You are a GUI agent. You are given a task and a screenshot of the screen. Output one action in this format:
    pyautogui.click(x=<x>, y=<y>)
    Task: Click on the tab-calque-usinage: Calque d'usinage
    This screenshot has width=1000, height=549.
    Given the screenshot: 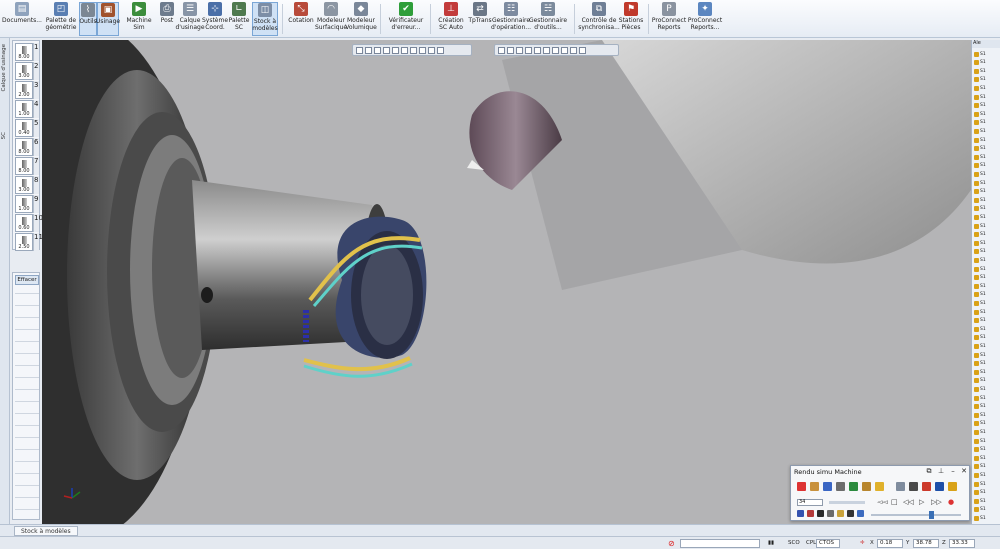 What is the action you would take?
    pyautogui.click(x=4, y=67)
    